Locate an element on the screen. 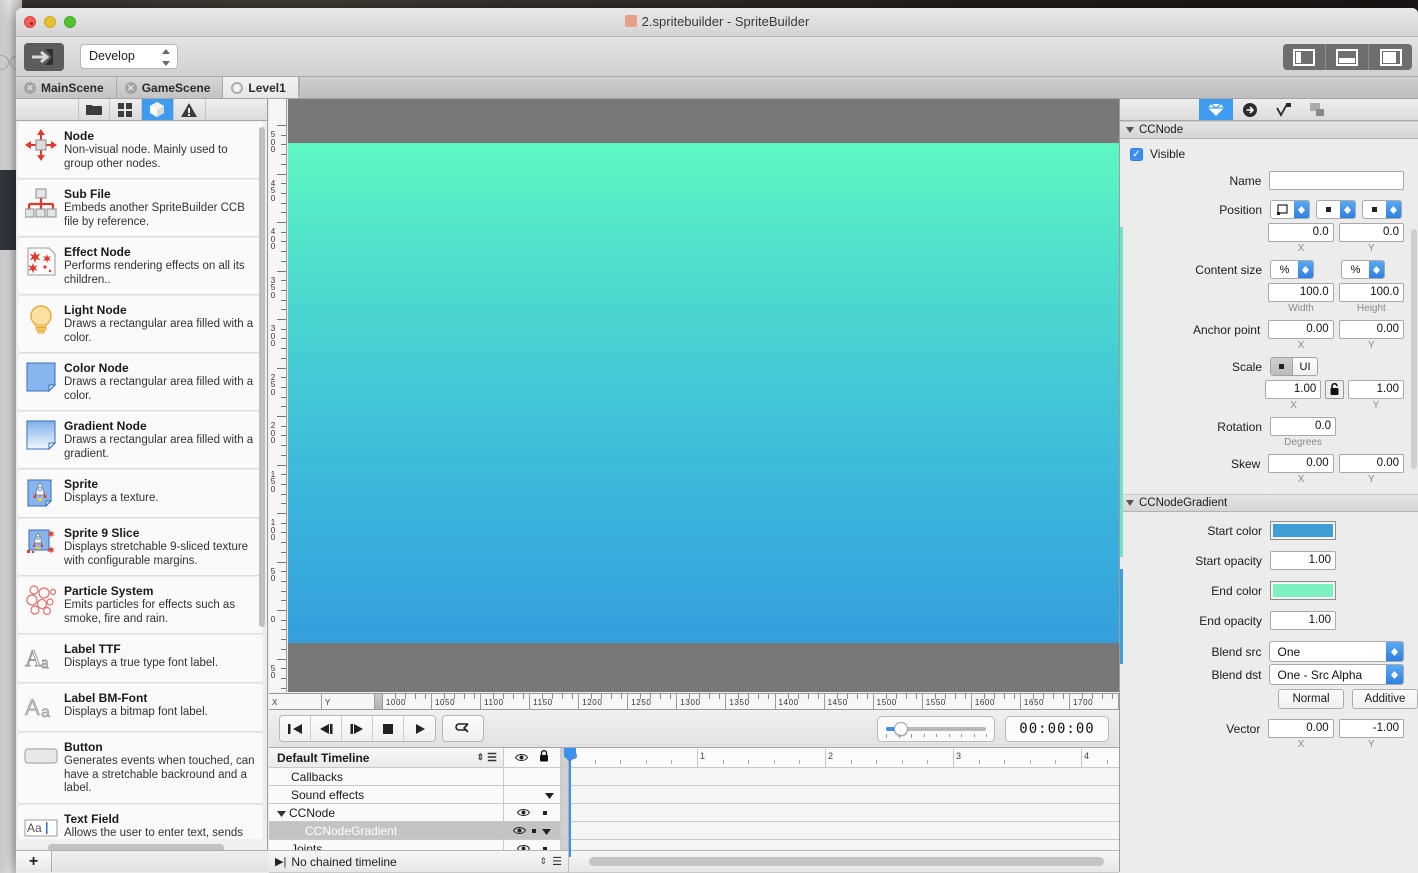  start-opacity-input: 1.00 is located at coordinates (1303, 560).